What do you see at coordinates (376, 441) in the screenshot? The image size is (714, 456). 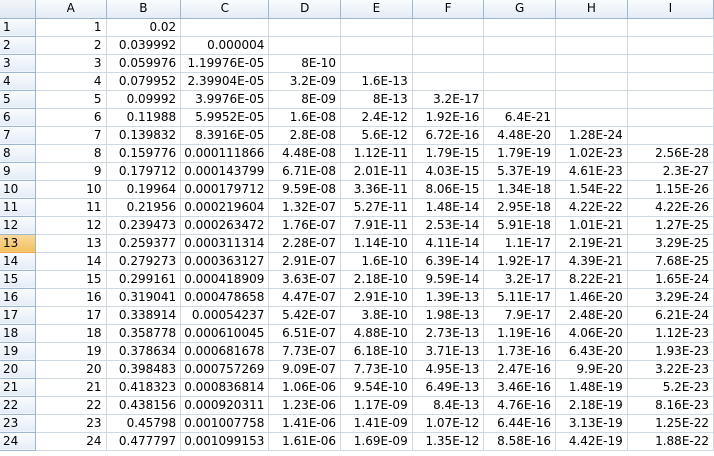 I see `cell-e24: 1.69E-09` at bounding box center [376, 441].